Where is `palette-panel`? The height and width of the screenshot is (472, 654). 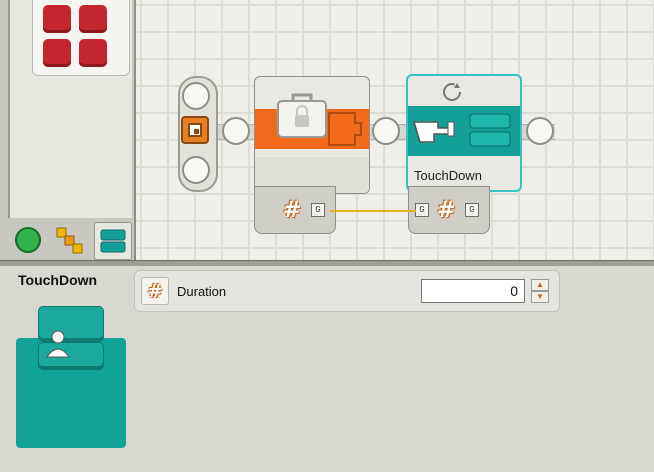
palette-panel is located at coordinates (68, 131).